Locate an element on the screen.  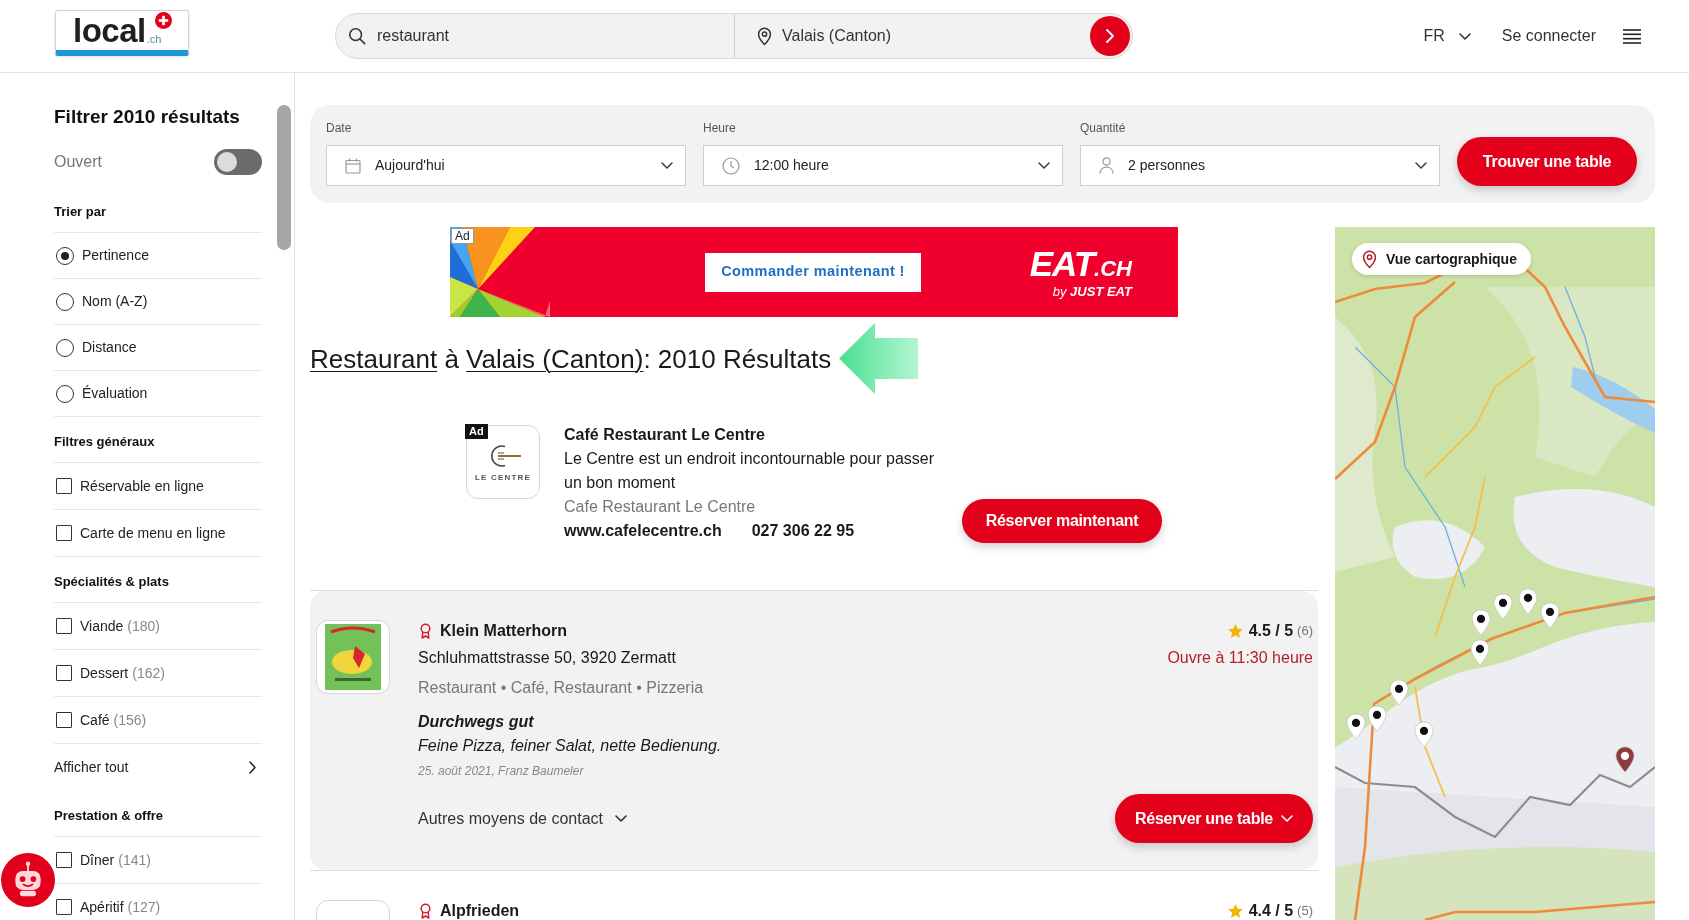
review-title: Durchwegs gut is located at coordinates (476, 722).